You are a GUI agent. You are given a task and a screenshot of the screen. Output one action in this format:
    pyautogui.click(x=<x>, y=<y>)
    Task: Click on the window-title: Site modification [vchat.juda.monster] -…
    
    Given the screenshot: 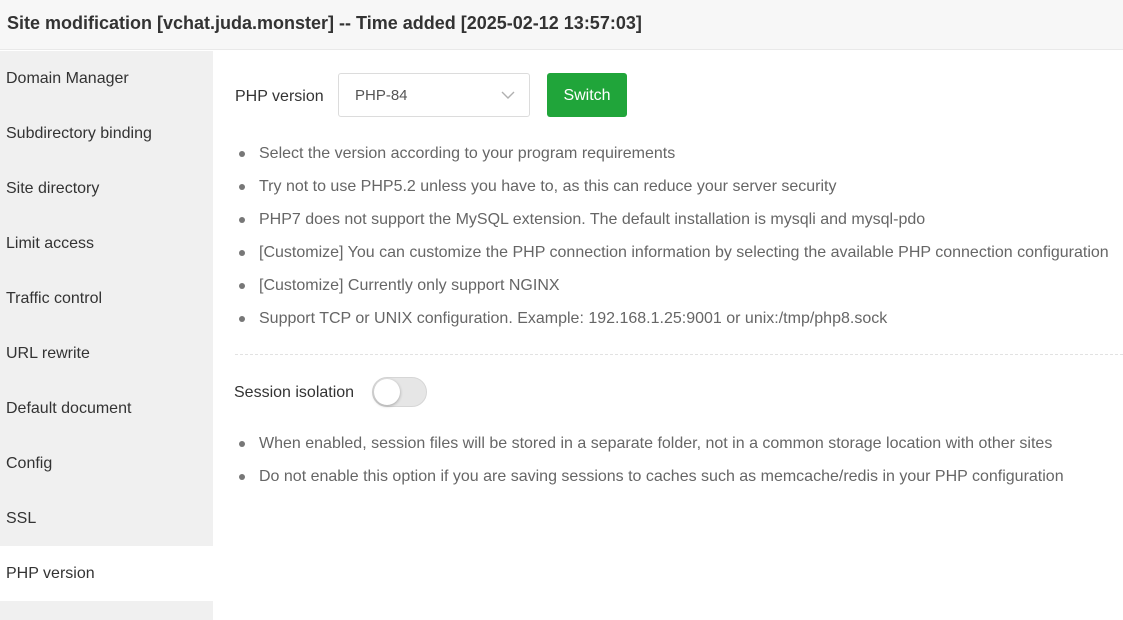 What is the action you would take?
    pyautogui.click(x=324, y=23)
    